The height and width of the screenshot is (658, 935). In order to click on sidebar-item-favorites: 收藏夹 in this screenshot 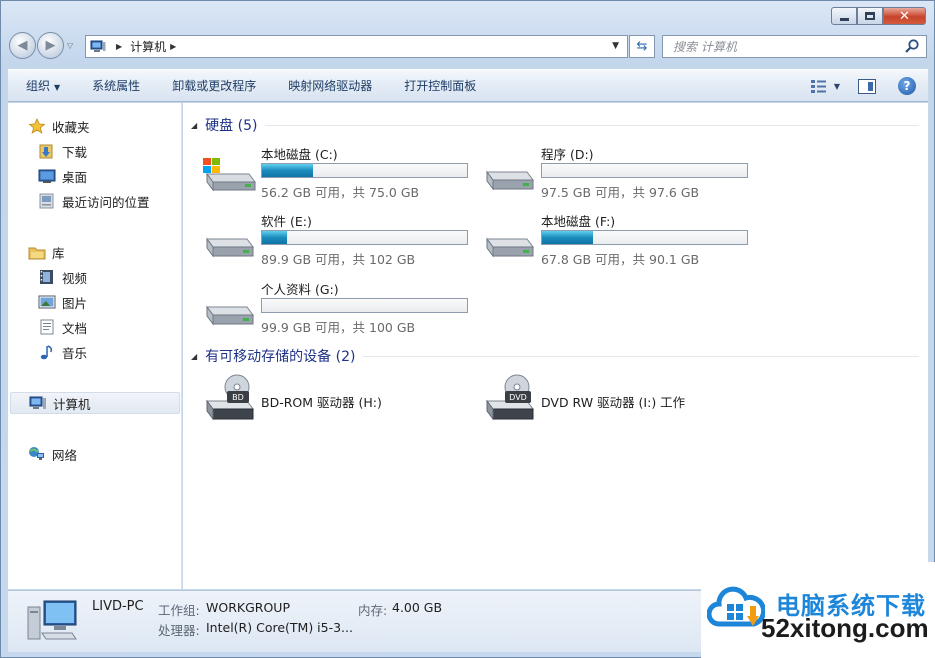, I will do `click(59, 126)`.